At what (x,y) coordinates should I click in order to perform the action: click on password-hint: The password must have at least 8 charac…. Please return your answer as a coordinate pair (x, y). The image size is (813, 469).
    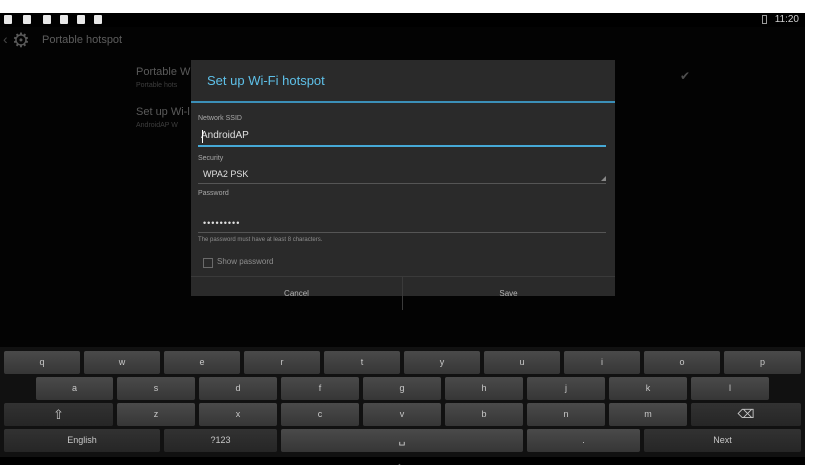
    Looking at the image, I should click on (260, 240).